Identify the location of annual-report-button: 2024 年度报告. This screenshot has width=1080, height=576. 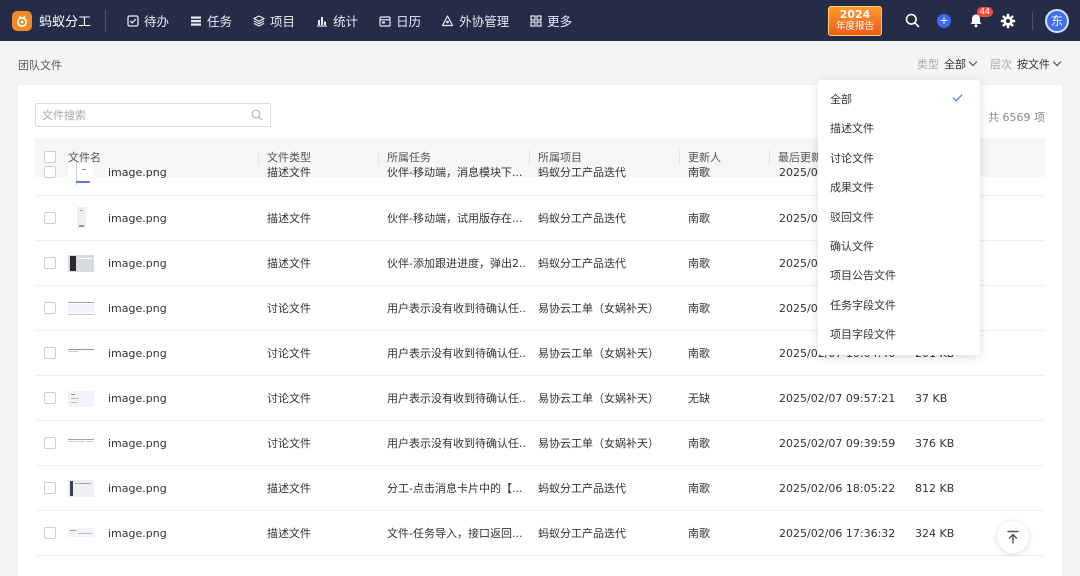
(855, 20).